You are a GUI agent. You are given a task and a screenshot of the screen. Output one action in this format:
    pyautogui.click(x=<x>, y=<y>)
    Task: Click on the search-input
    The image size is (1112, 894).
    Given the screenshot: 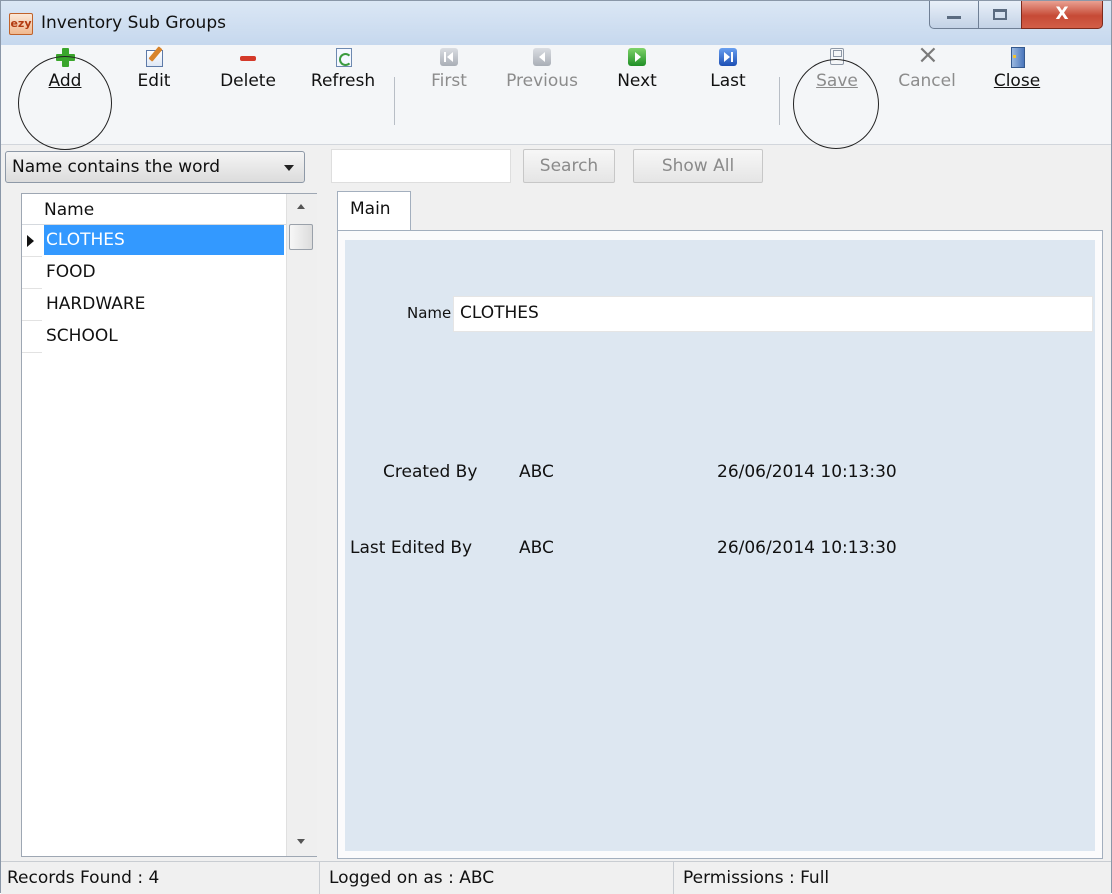 What is the action you would take?
    pyautogui.click(x=421, y=166)
    